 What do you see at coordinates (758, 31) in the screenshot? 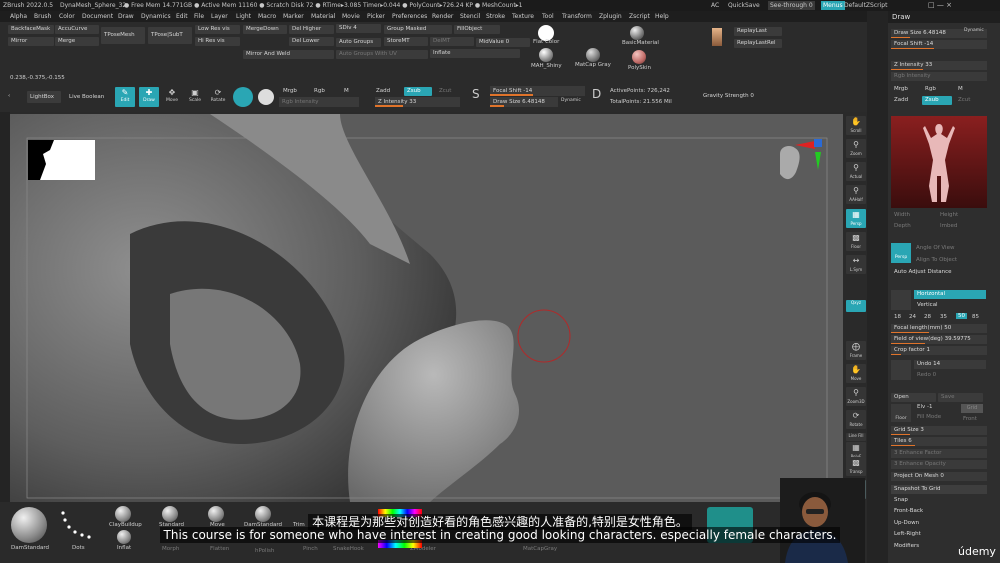
I see `replaylast-button: ReplayLast` at bounding box center [758, 31].